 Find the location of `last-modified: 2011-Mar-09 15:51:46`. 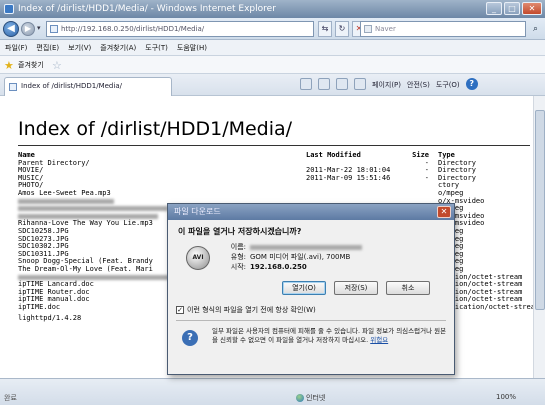

last-modified: 2011-Mar-09 15:51:46 is located at coordinates (348, 177).